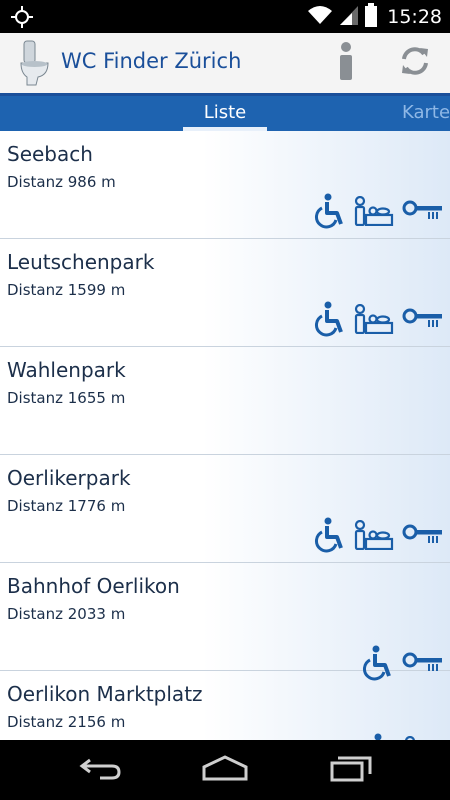  What do you see at coordinates (66, 290) in the screenshot?
I see `item-distance: Distanz 1599 m` at bounding box center [66, 290].